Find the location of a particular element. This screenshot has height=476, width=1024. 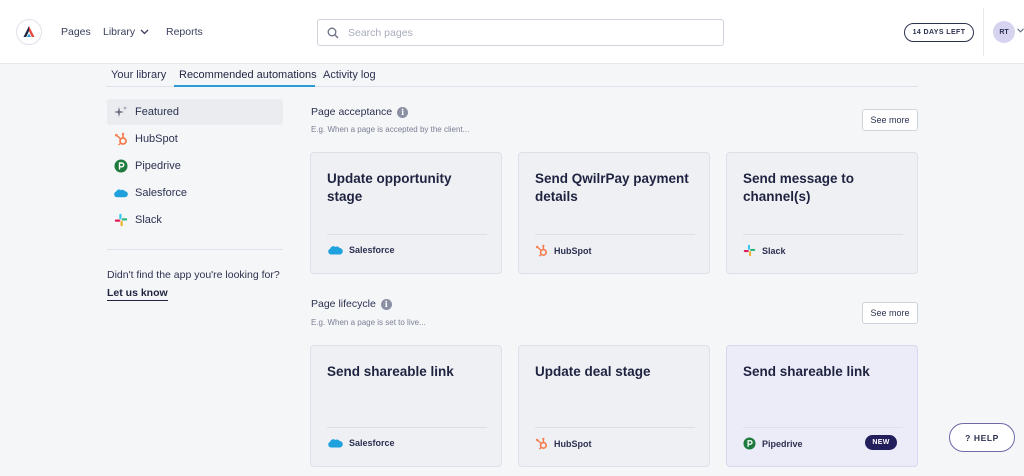

nav-library: Library is located at coordinates (126, 32).